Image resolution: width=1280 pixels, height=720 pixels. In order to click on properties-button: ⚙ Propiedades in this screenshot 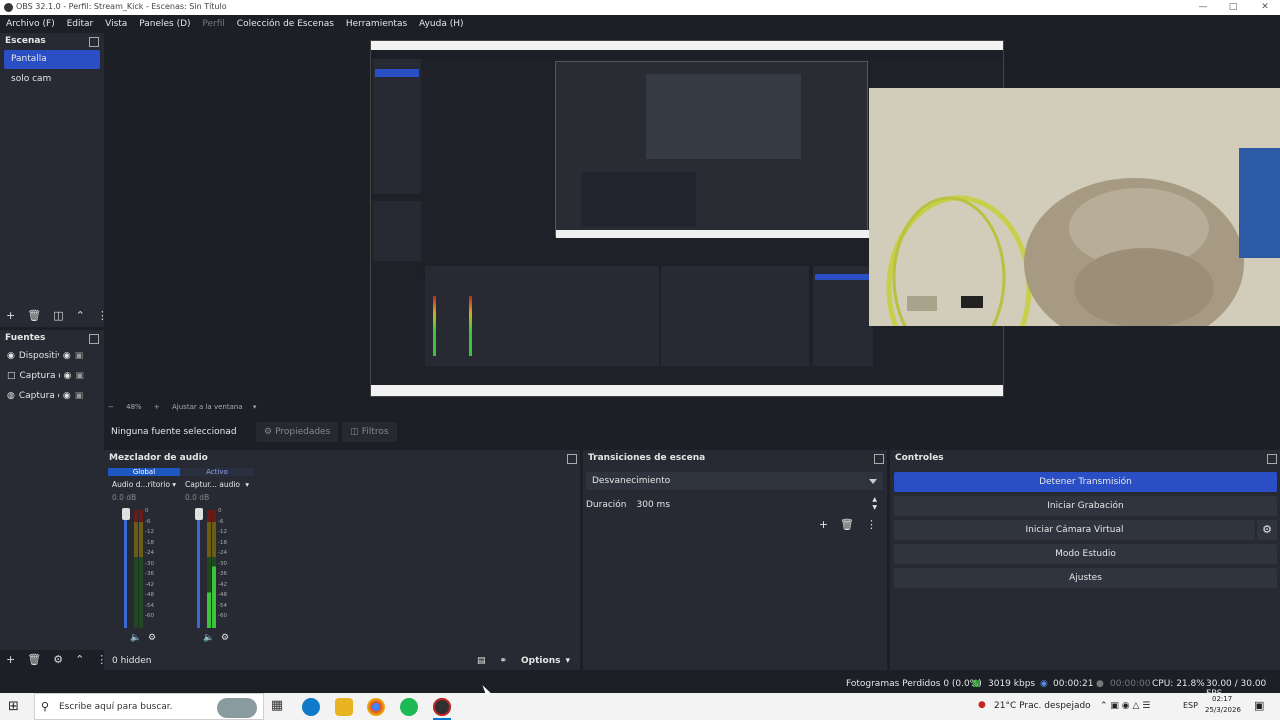, I will do `click(297, 432)`.